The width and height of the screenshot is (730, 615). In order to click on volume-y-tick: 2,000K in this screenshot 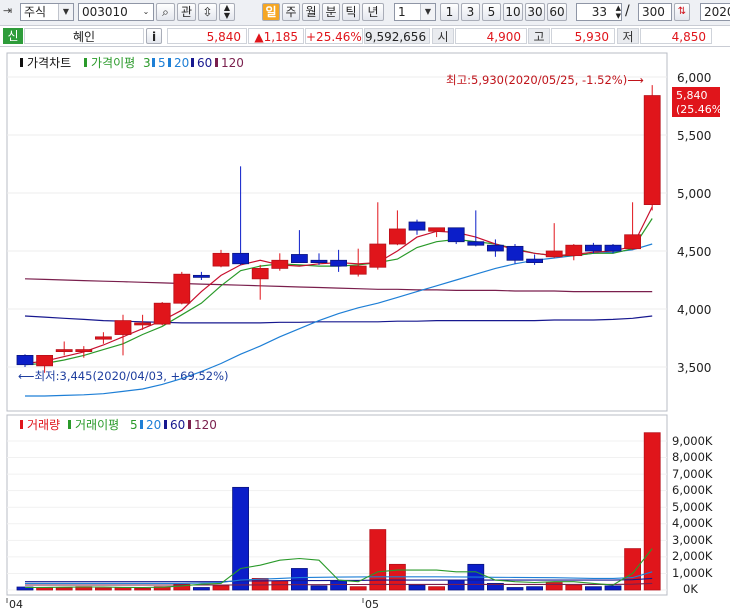, I will do `click(692, 556)`.